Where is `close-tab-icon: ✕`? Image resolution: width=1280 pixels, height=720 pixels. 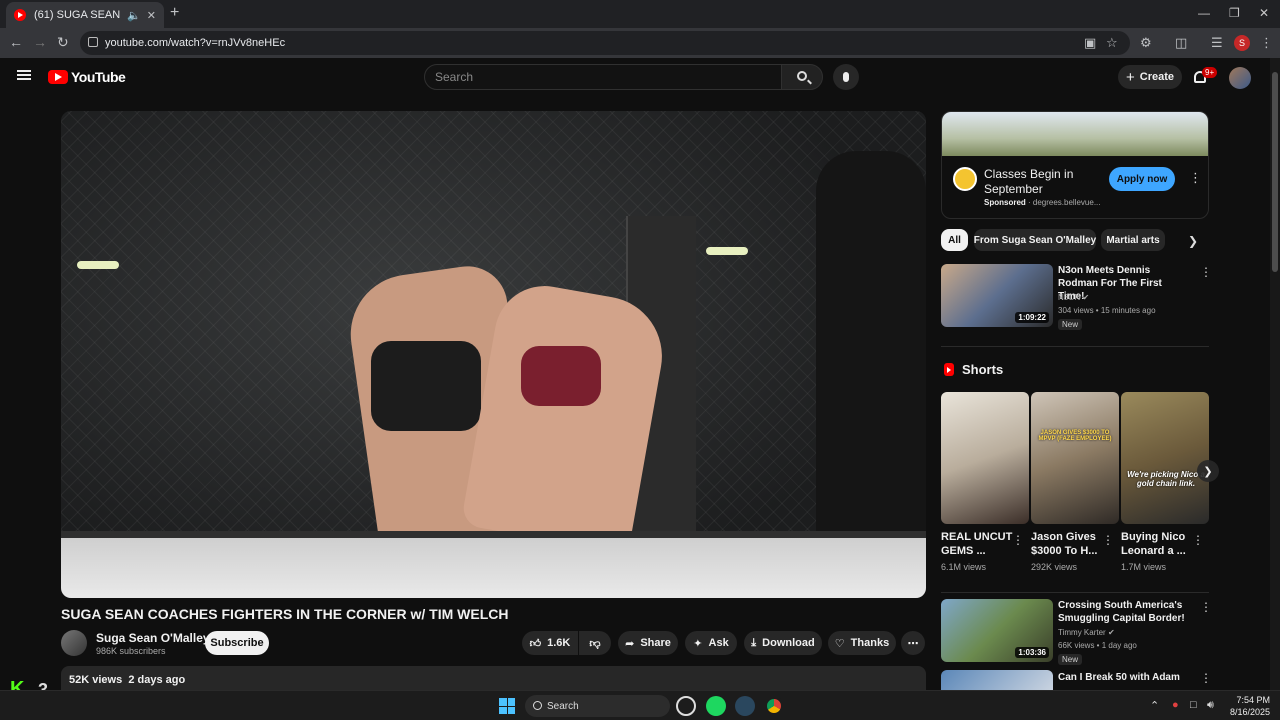
close-tab-icon: ✕ is located at coordinates (151, 15).